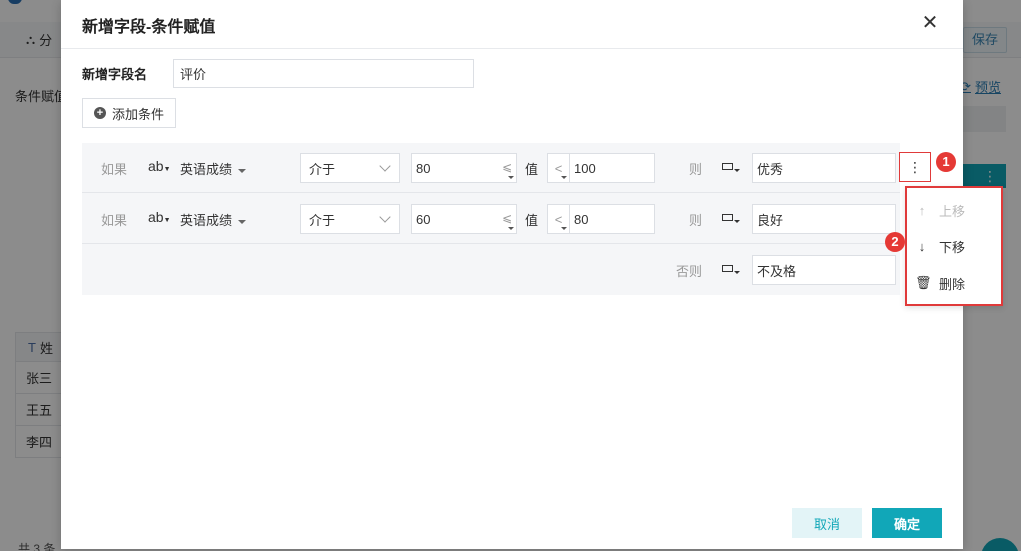 The height and width of the screenshot is (551, 1021). I want to click on row-more-button: ⋮, so click(915, 167).